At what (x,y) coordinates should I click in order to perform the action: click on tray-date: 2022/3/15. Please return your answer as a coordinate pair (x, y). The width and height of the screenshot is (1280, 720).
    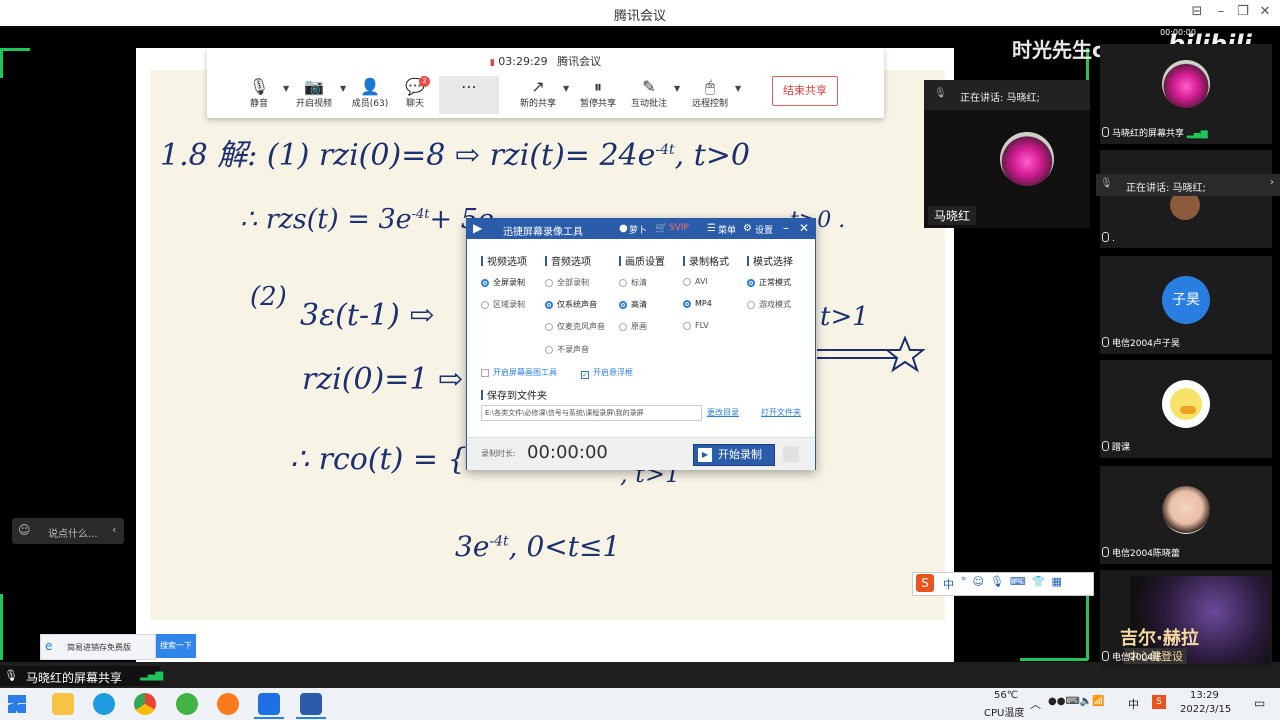
    Looking at the image, I should click on (1206, 709).